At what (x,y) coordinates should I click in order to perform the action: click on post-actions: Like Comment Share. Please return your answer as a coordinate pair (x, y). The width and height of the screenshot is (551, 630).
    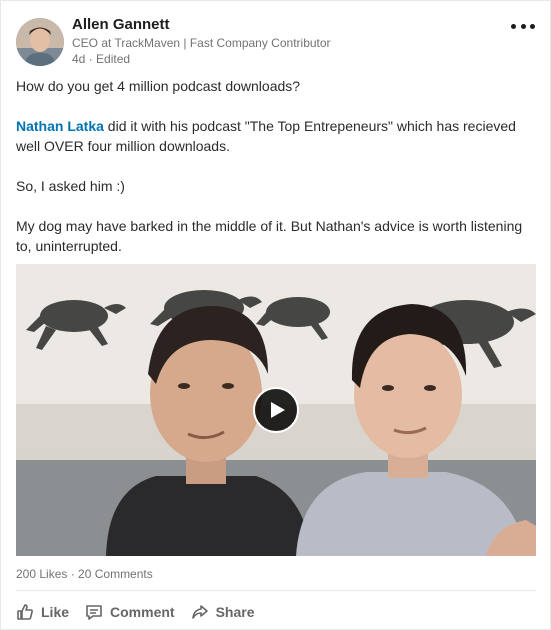
    Looking at the image, I should click on (143, 612).